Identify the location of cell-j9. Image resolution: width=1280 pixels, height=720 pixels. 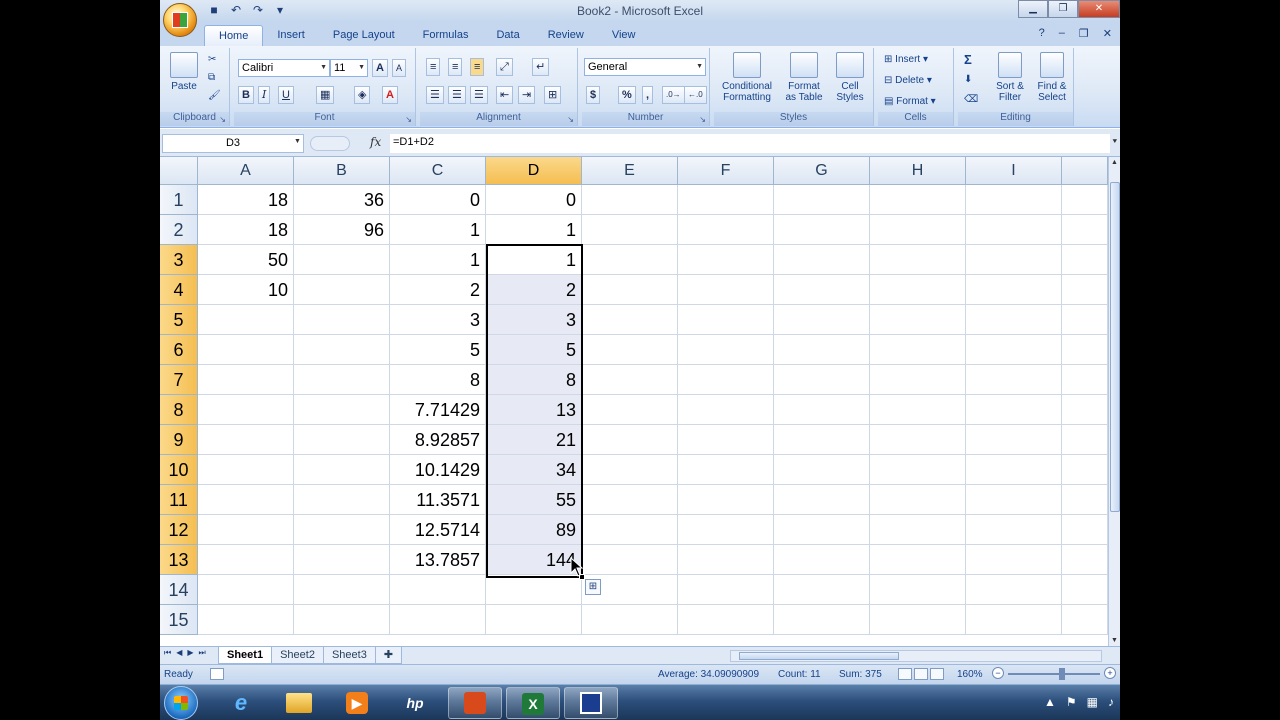
(1085, 440).